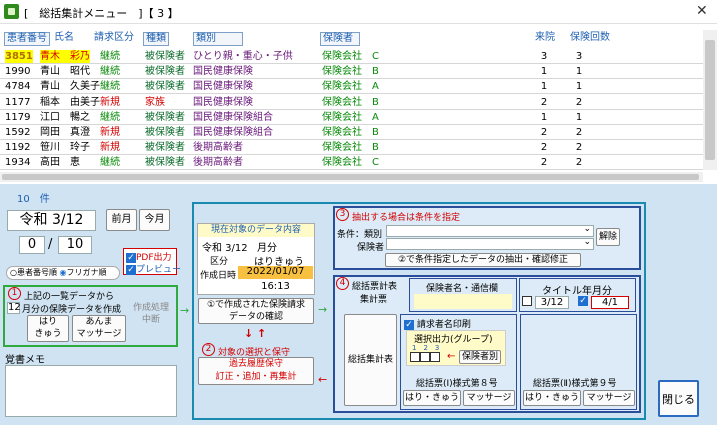 The width and height of the screenshot is (717, 425). I want to click on insurer-cell: 保険会社 C, so click(350, 56).